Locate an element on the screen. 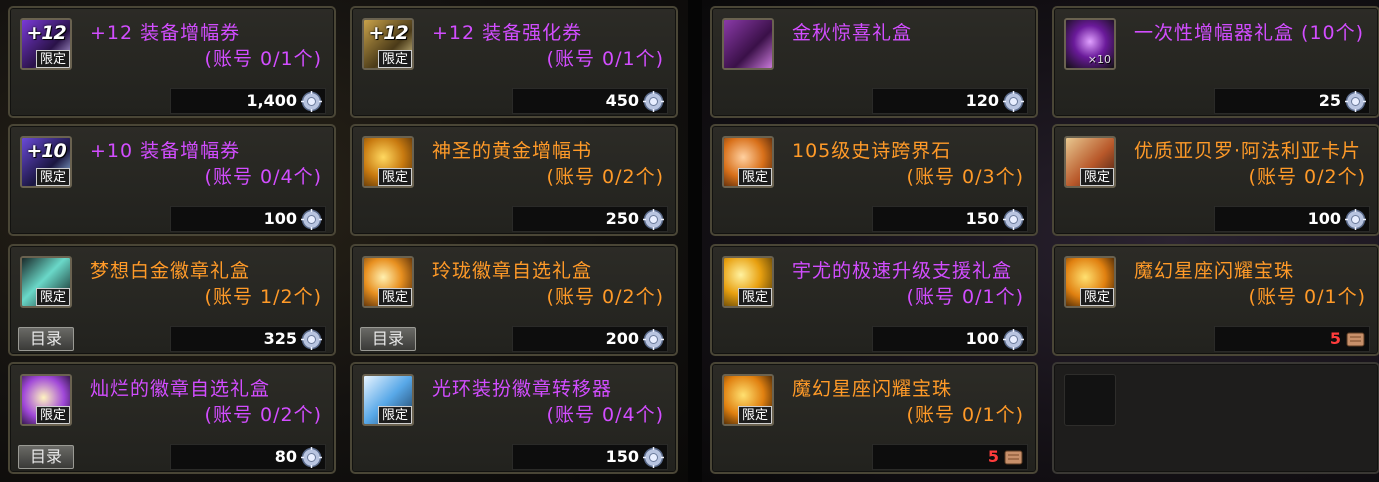 This screenshot has width=1379, height=482. item-name-block: 灿烂的徽章自选礼盒 (账号 0/2个) is located at coordinates (208, 402).